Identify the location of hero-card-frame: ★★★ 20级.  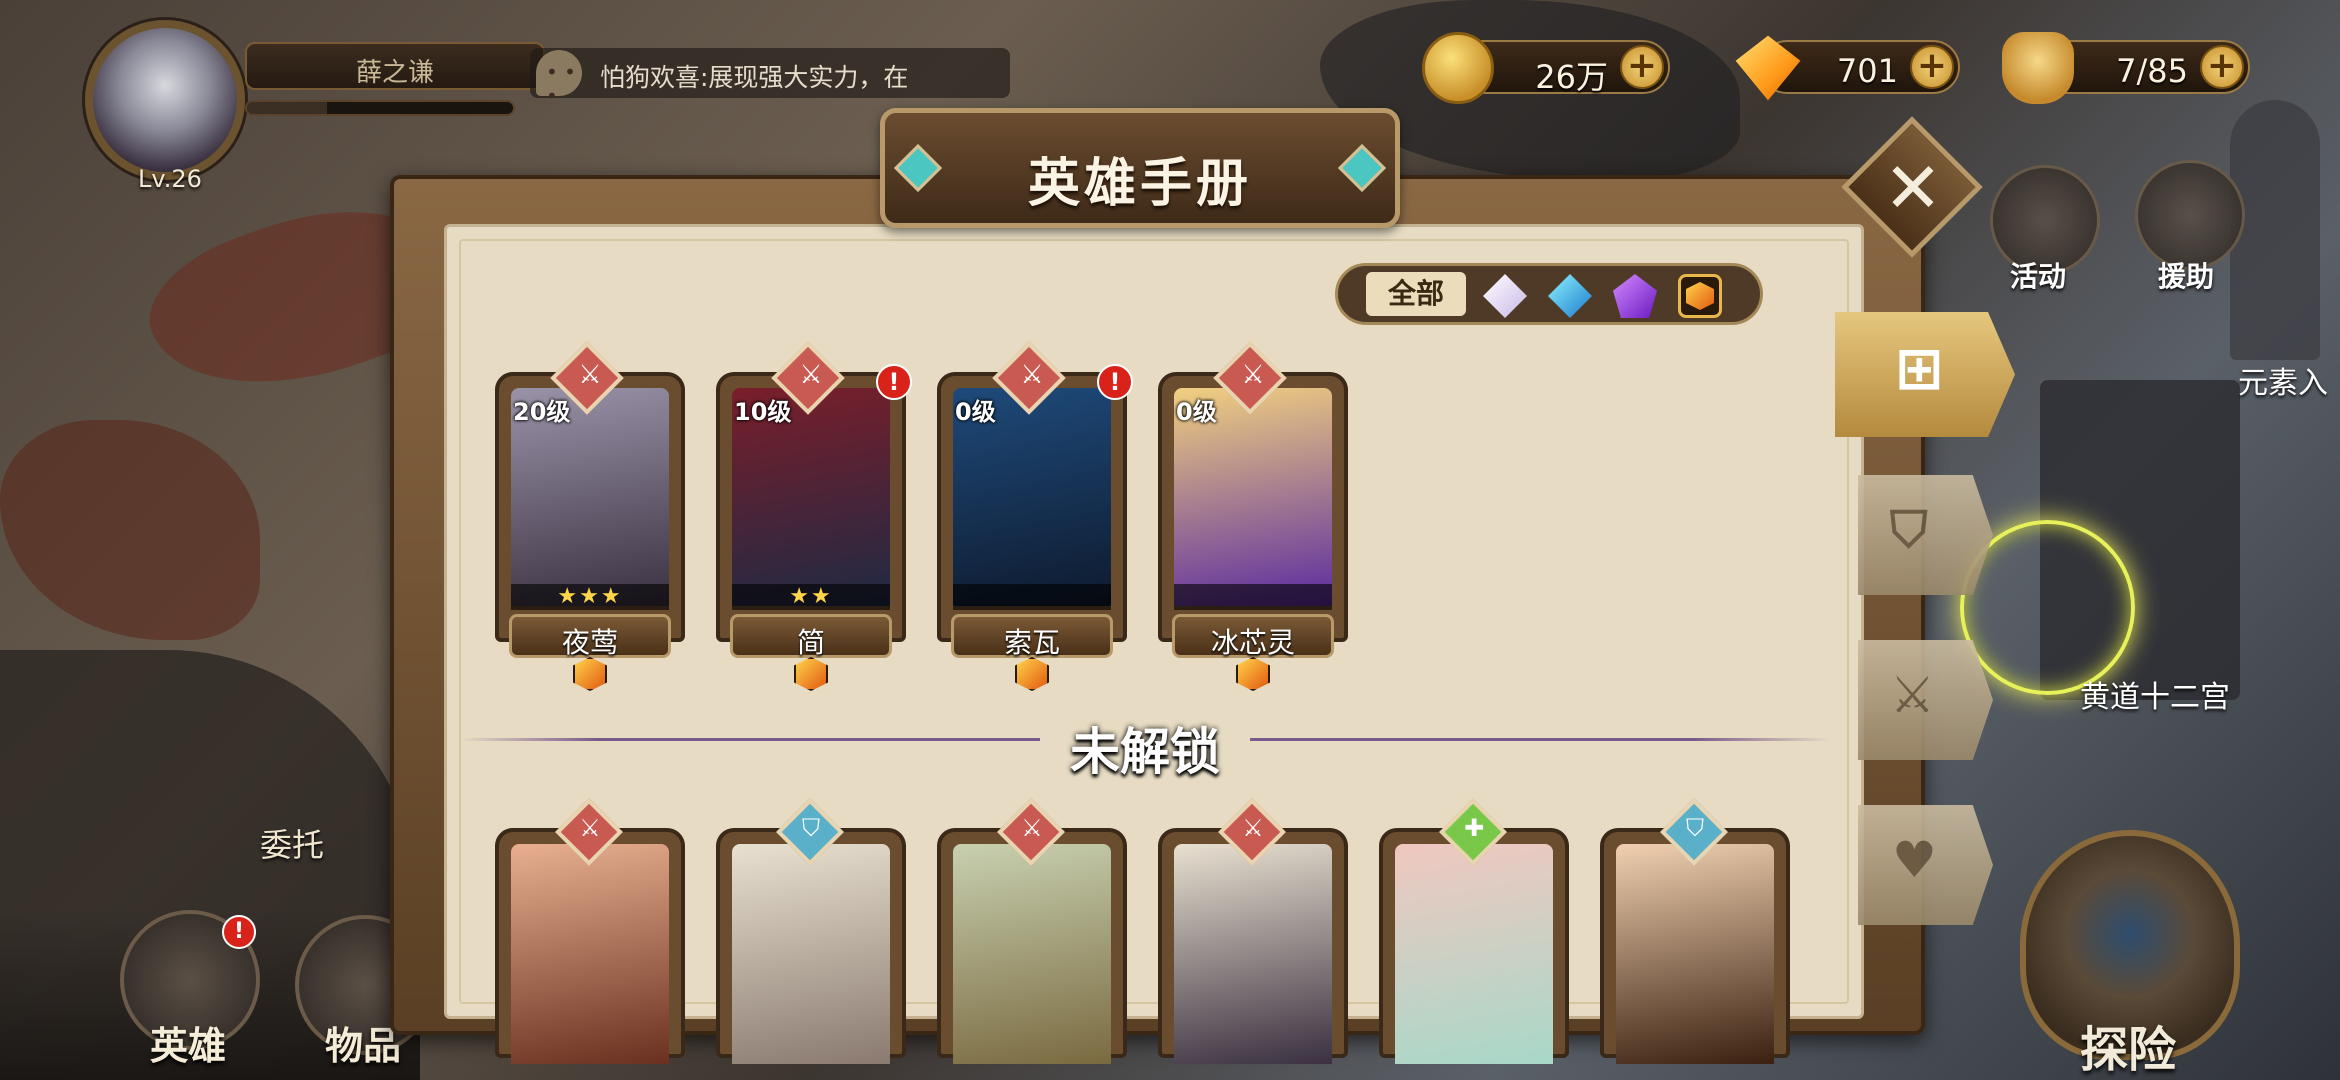
(590, 507).